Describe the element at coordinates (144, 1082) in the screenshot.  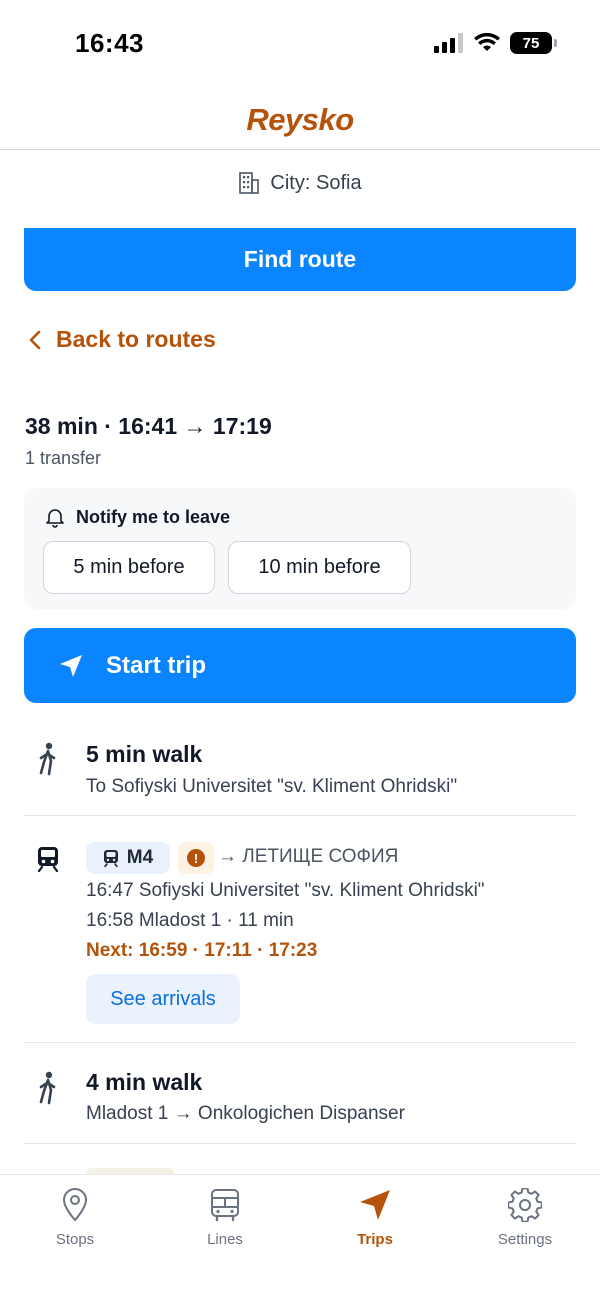
I see `walk-duration: 4 min walk` at that location.